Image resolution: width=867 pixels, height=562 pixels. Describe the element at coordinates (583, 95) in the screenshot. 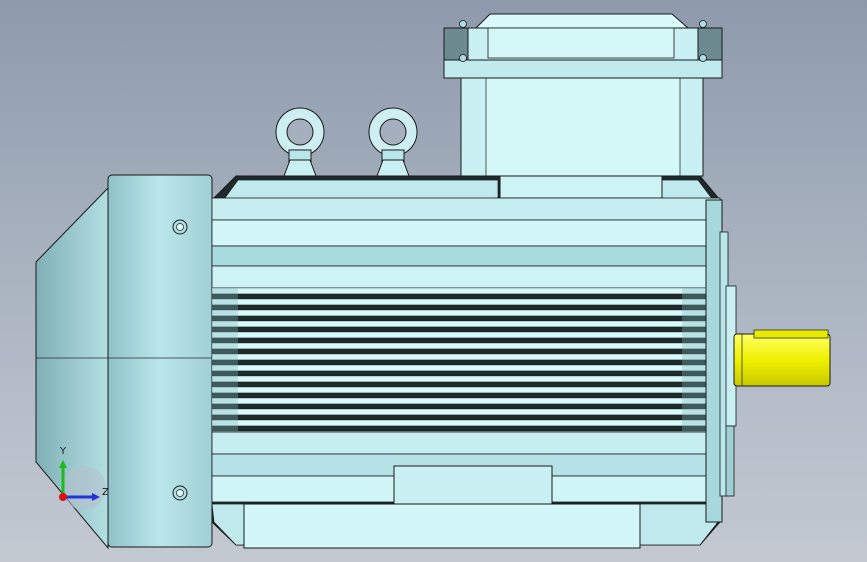

I see `terminal-box` at that location.